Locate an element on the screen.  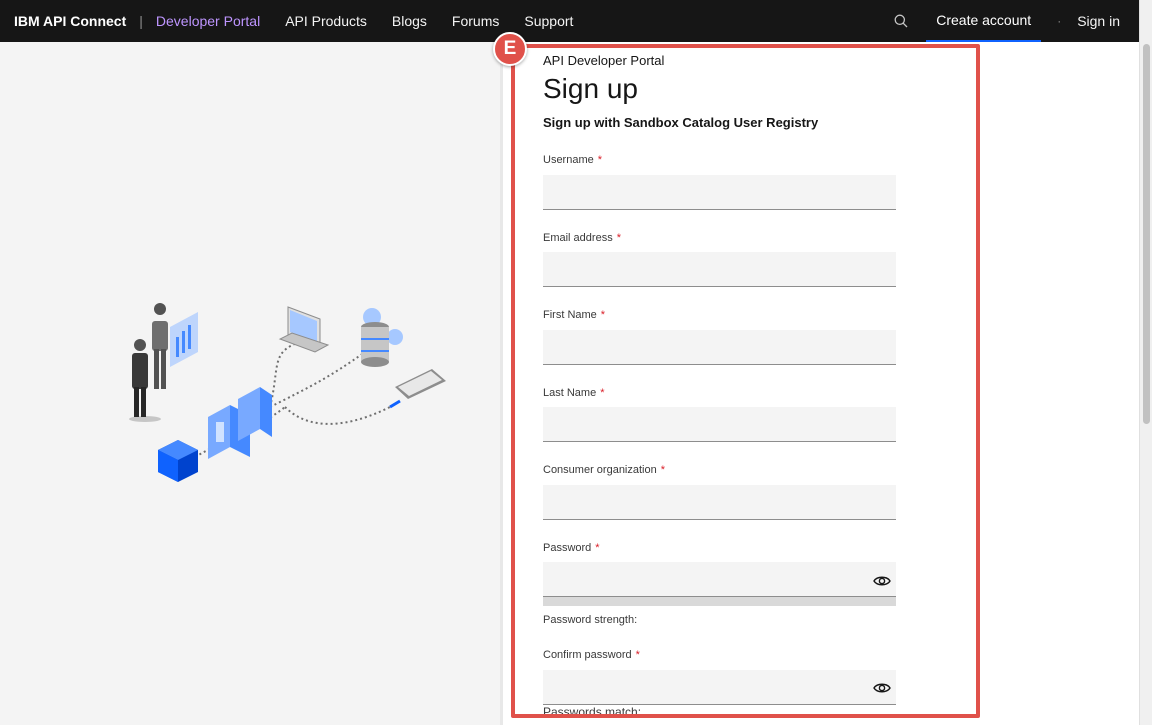
sign-in-link: Sign in is located at coordinates (1098, 21).